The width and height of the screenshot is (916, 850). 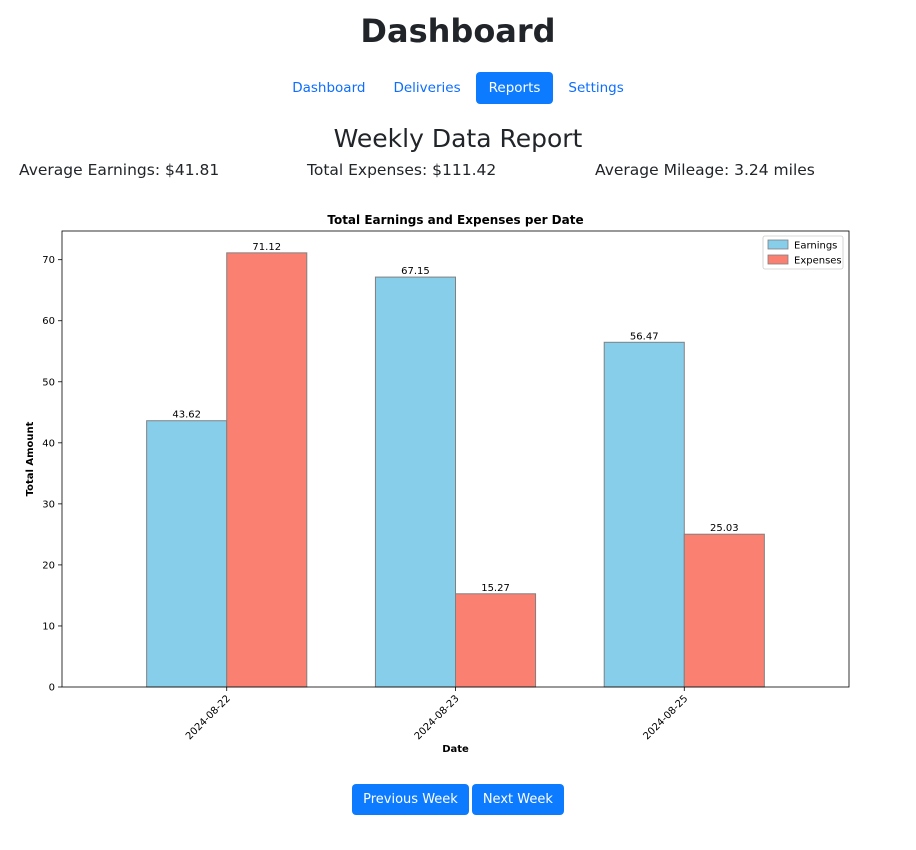 What do you see at coordinates (595, 88) in the screenshot?
I see `nav-link-settings: Settings` at bounding box center [595, 88].